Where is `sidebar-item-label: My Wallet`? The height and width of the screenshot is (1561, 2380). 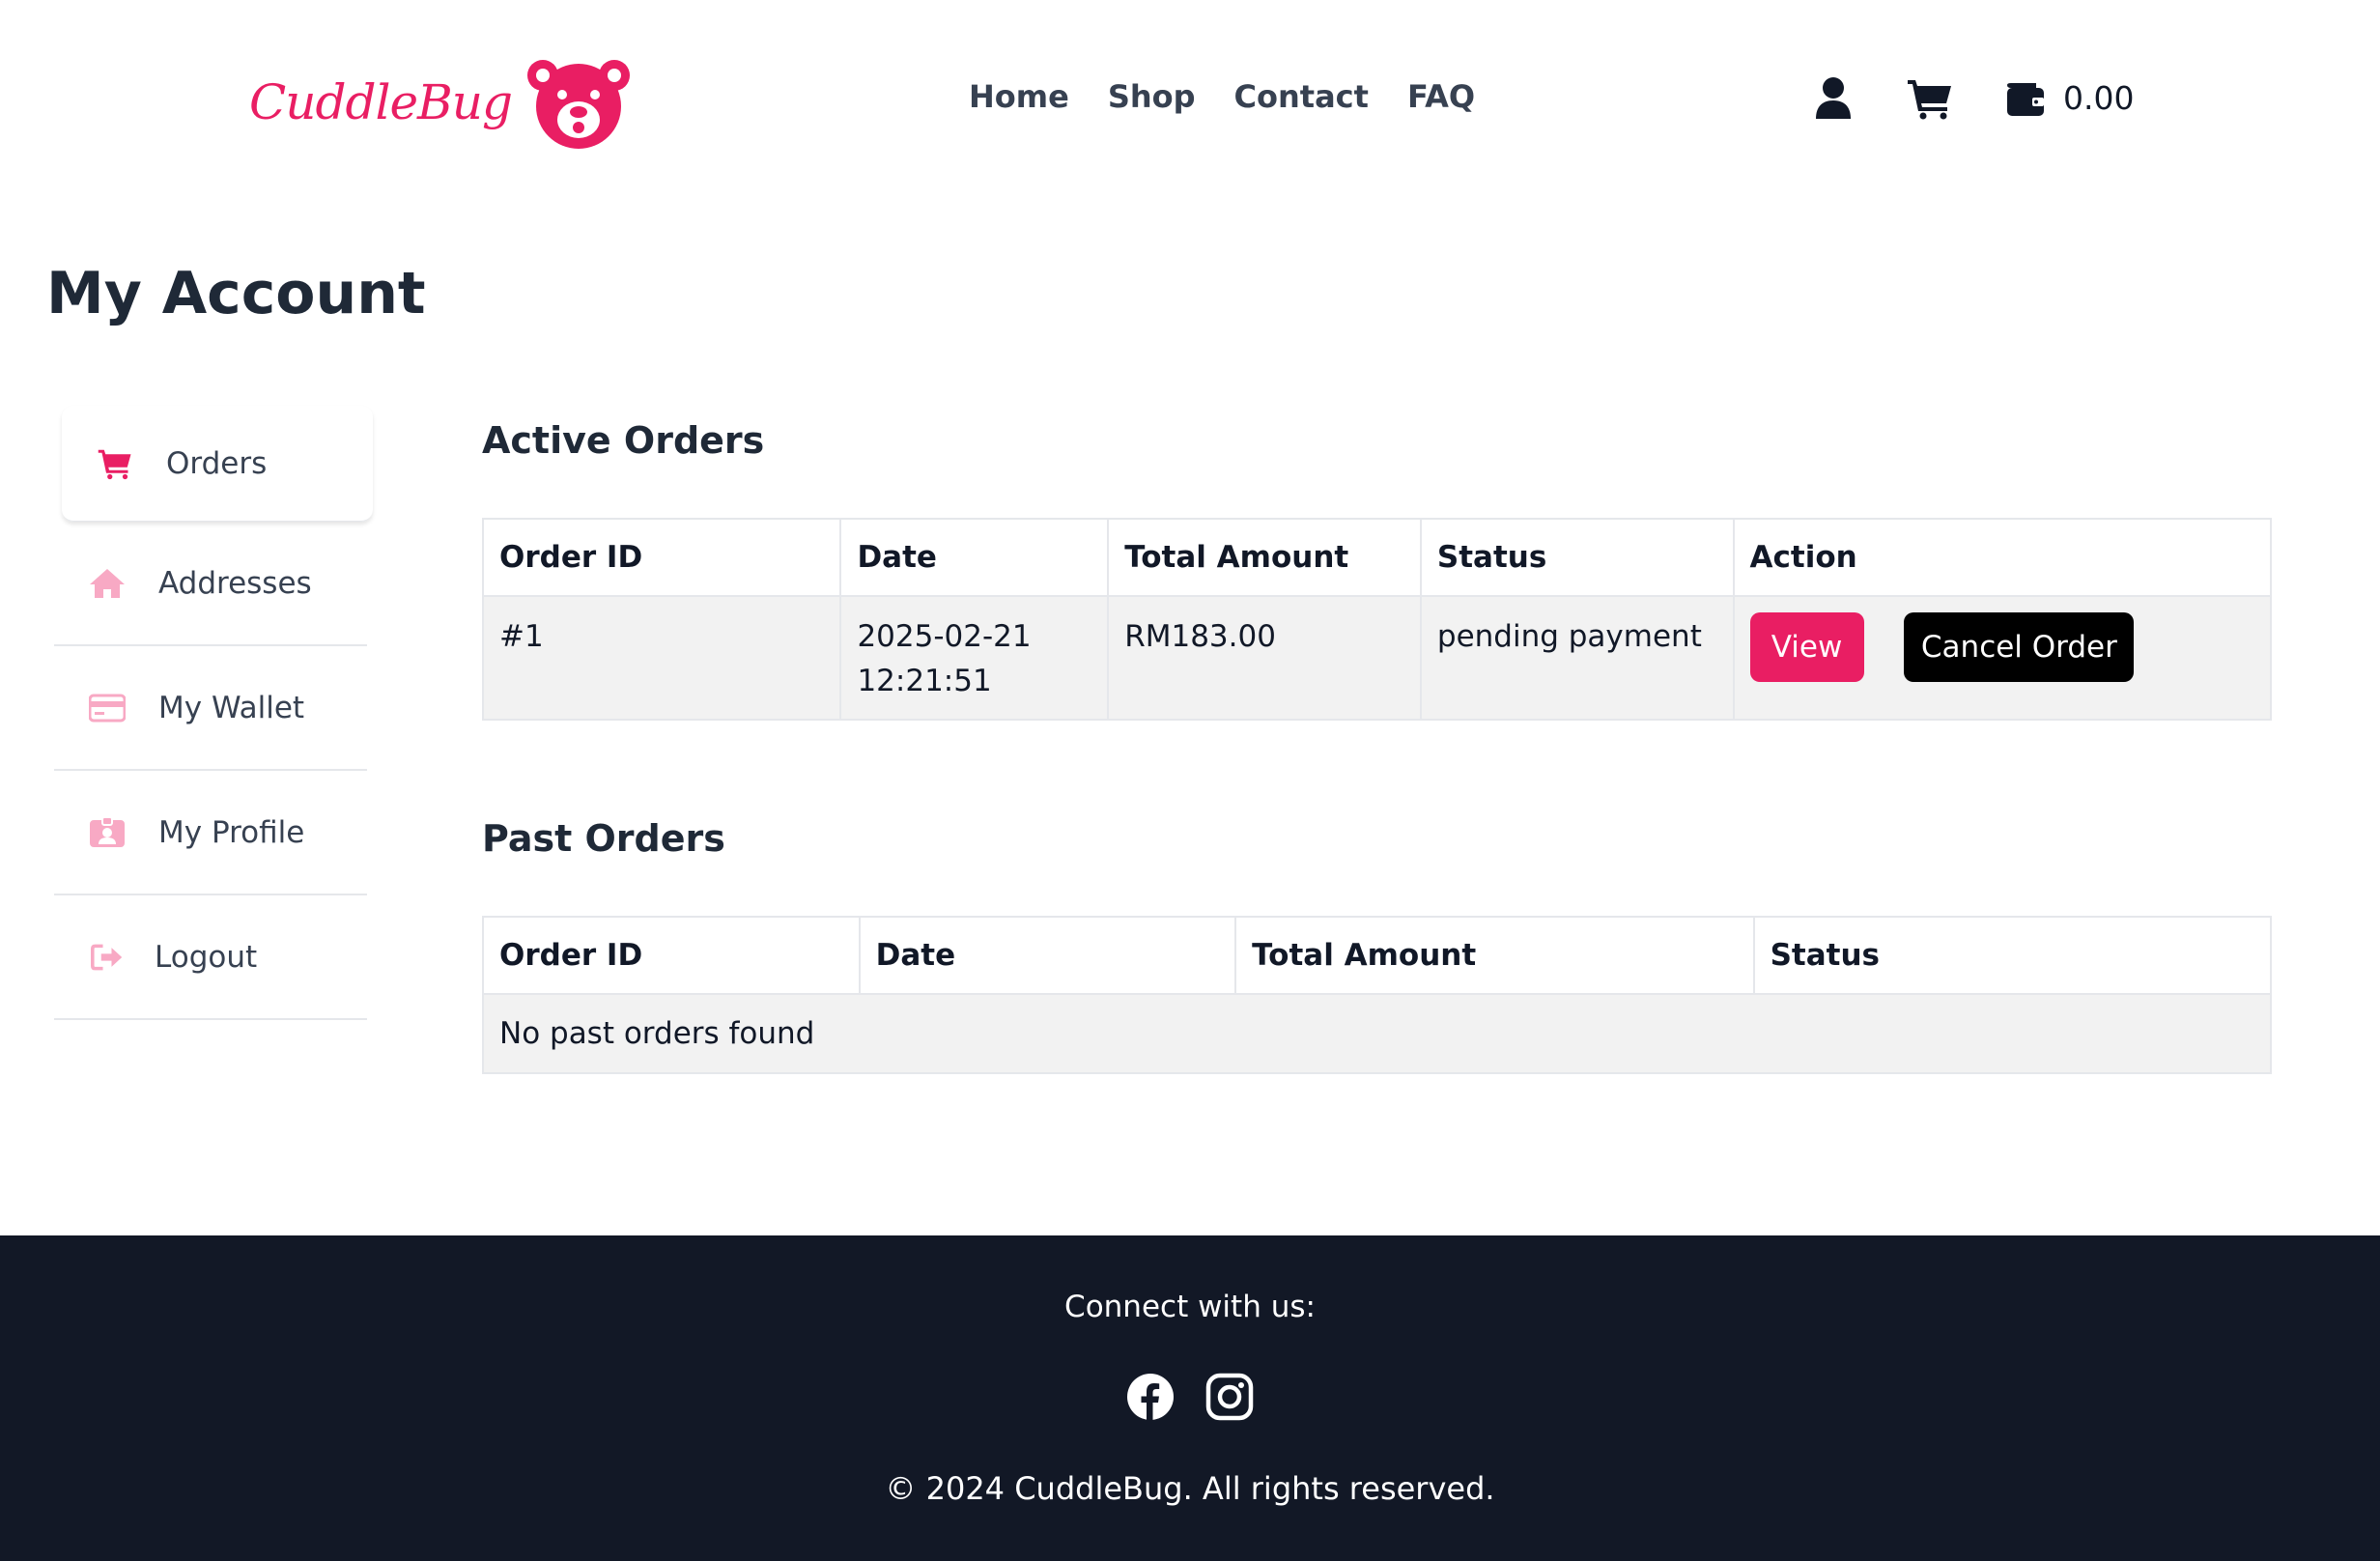 sidebar-item-label: My Wallet is located at coordinates (232, 707).